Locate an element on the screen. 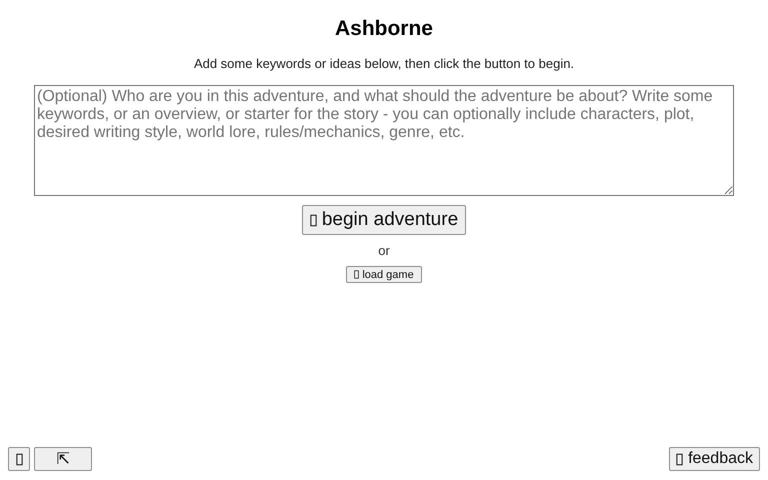 Image resolution: width=768 pixels, height=480 pixels. menu-button is located at coordinates (19, 459).